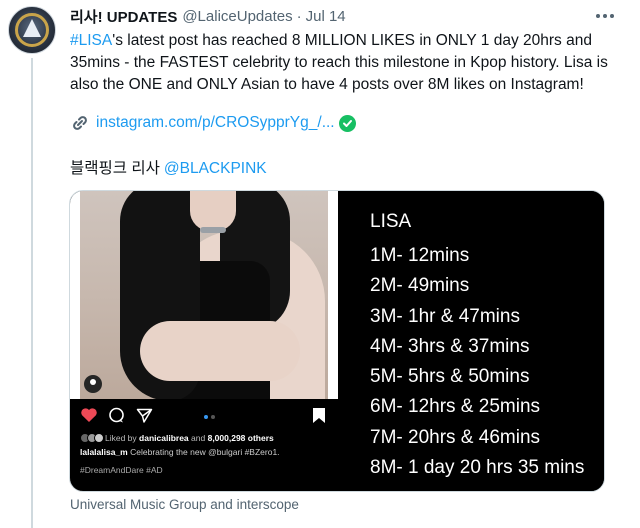 Image resolution: width=640 pixels, height=528 pixels. I want to click on milestone-item: 4M- 3hrs & 37mins, so click(450, 346).